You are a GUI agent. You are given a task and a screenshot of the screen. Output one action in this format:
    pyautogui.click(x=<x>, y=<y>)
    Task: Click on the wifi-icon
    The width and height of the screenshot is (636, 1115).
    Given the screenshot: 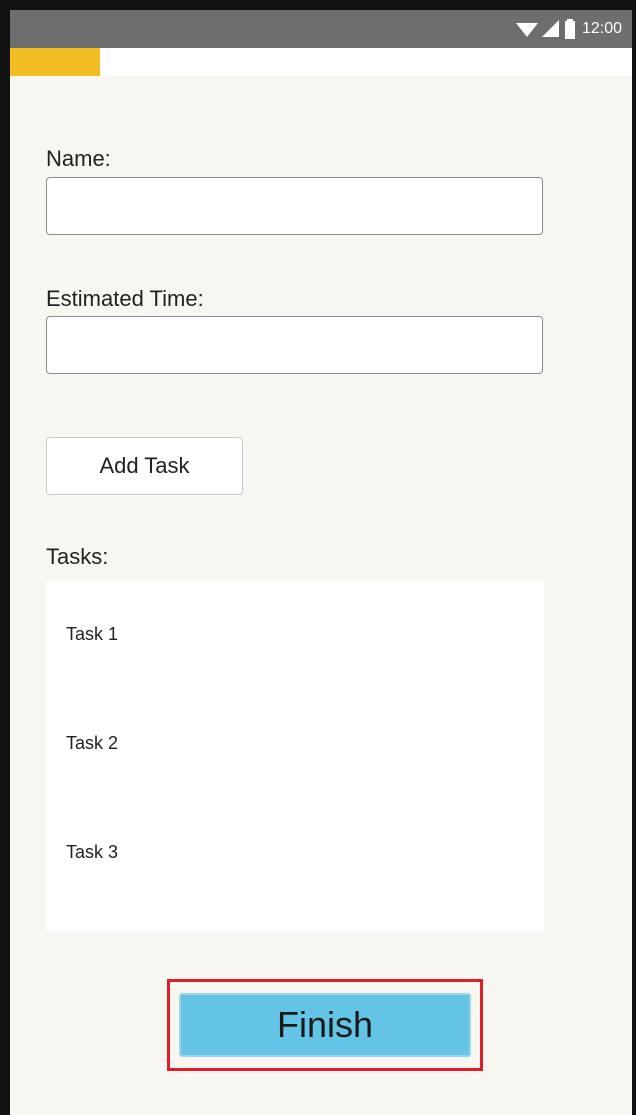 What is the action you would take?
    pyautogui.click(x=526, y=29)
    